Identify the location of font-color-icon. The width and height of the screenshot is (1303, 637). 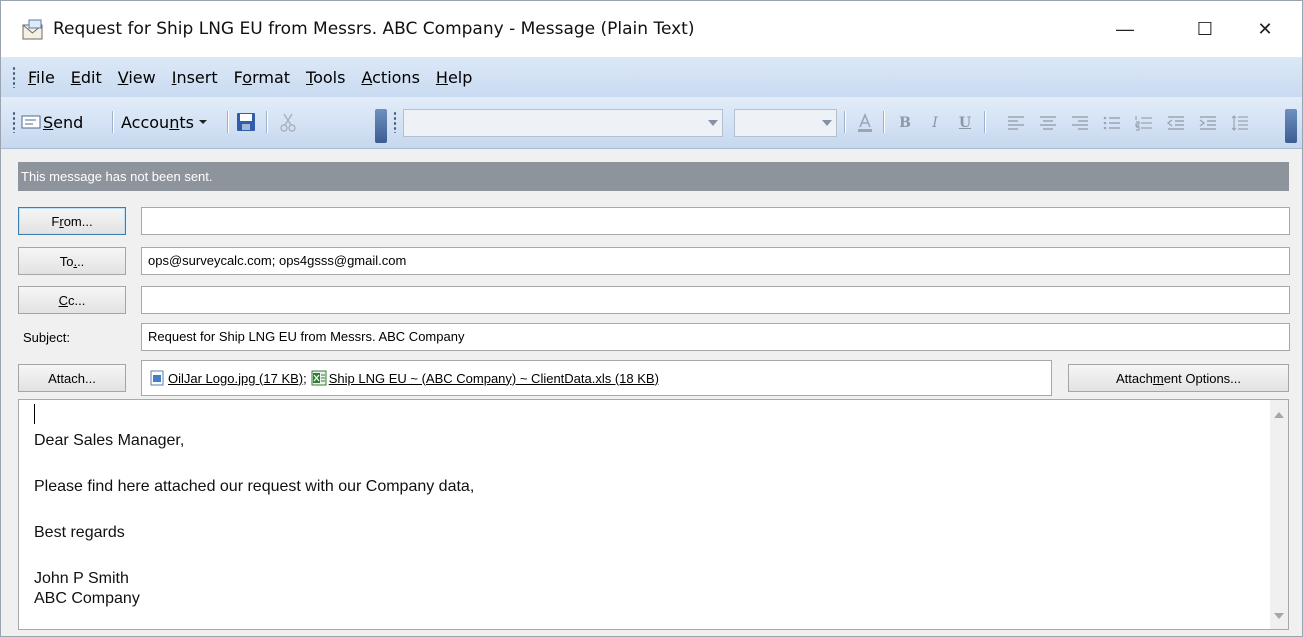
(865, 122).